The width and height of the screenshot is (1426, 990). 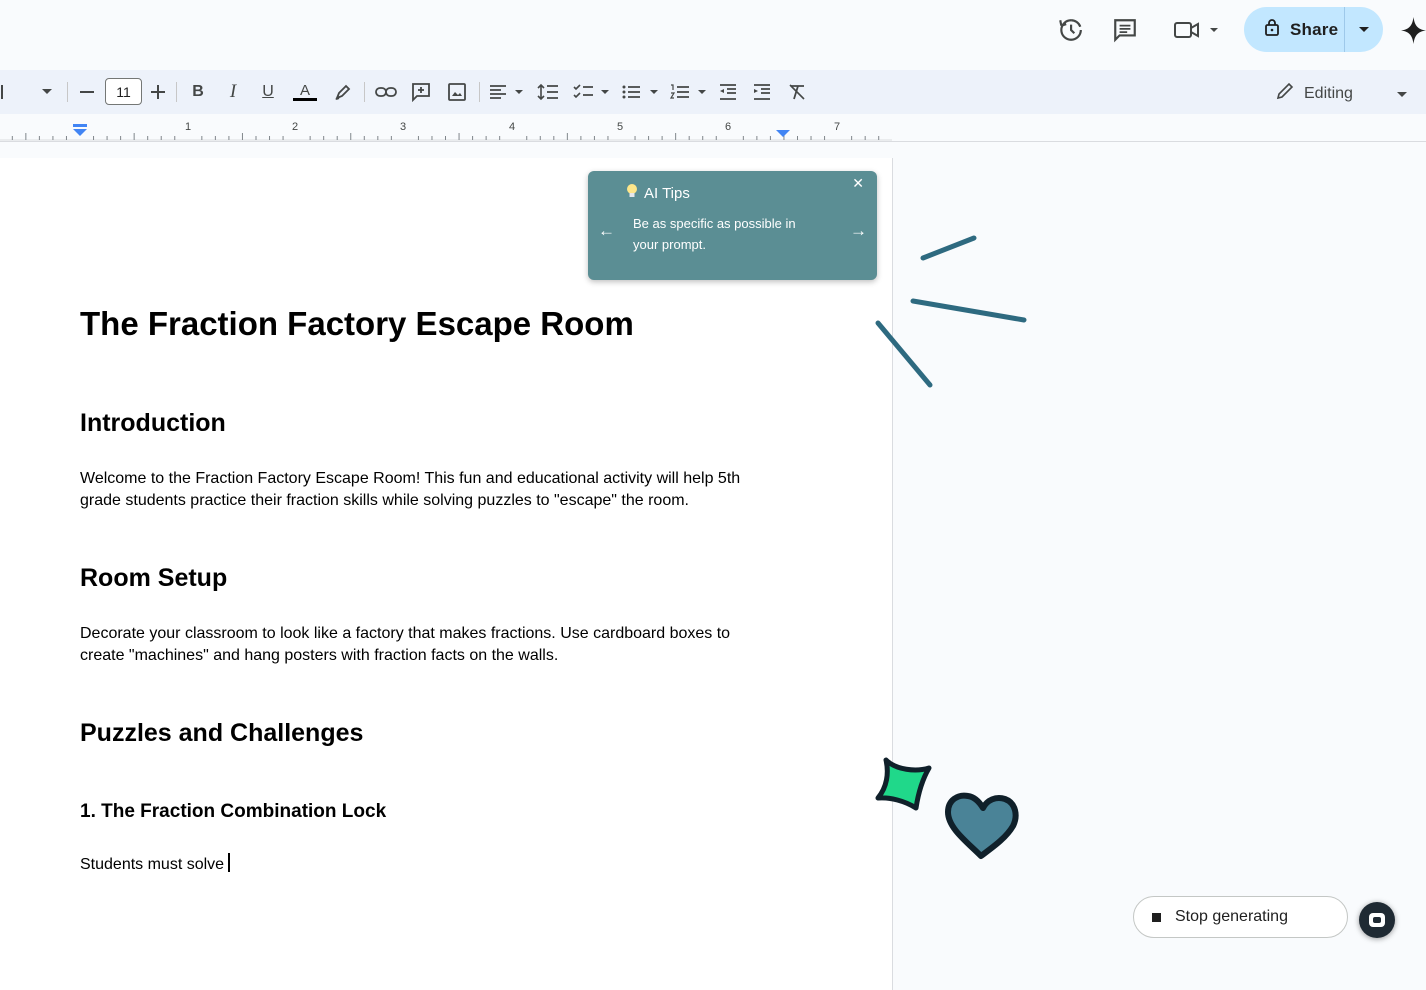 I want to click on editing-mode-label: Editing, so click(x=1328, y=93).